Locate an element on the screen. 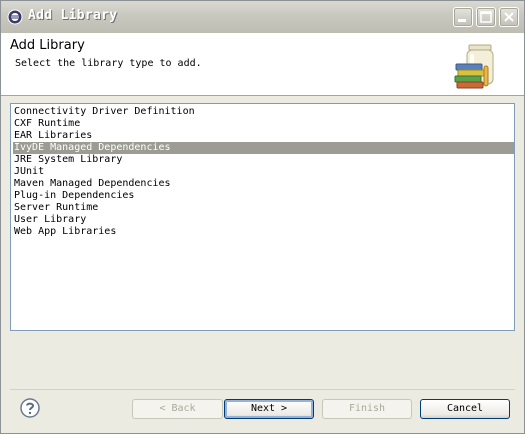  minimize-icon is located at coordinates (462, 20).